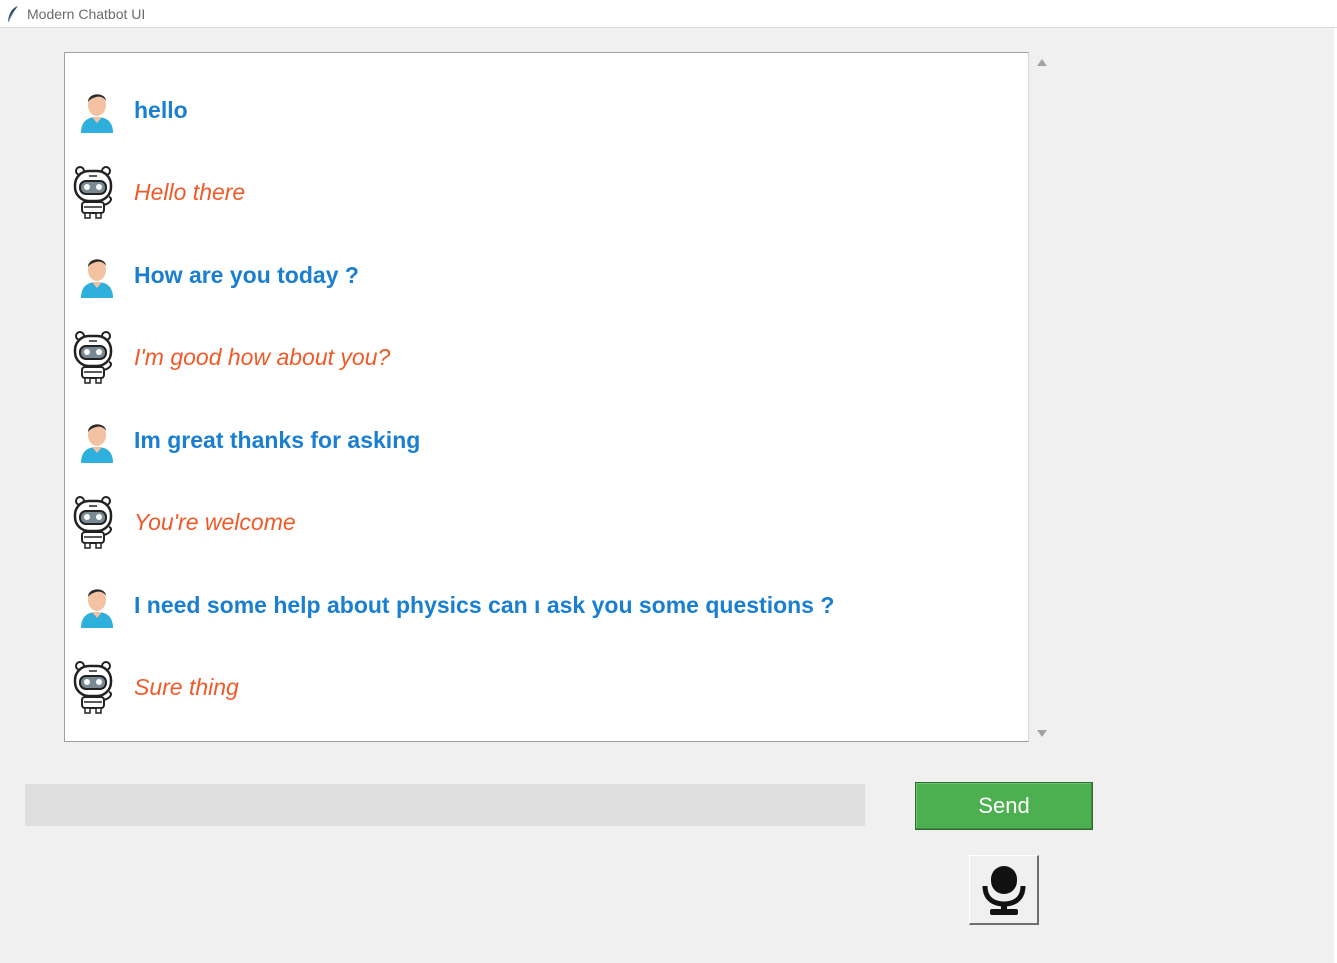  Describe the element at coordinates (190, 192) in the screenshot. I see `message-text: Hello there` at that location.